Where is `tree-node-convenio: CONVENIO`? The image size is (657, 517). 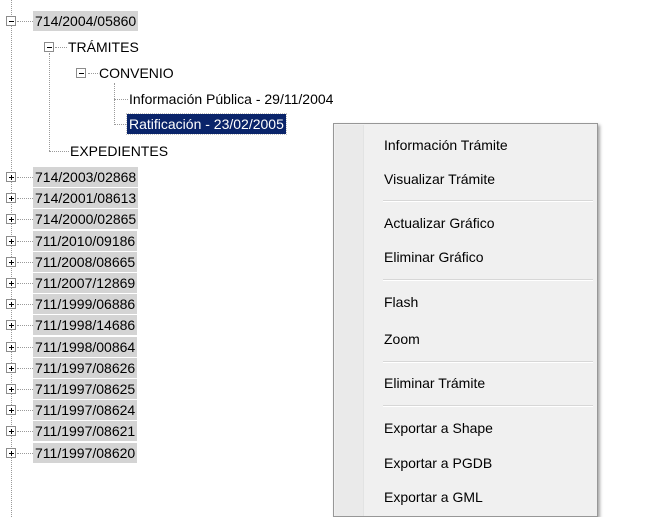
tree-node-convenio: CONVENIO is located at coordinates (136, 73).